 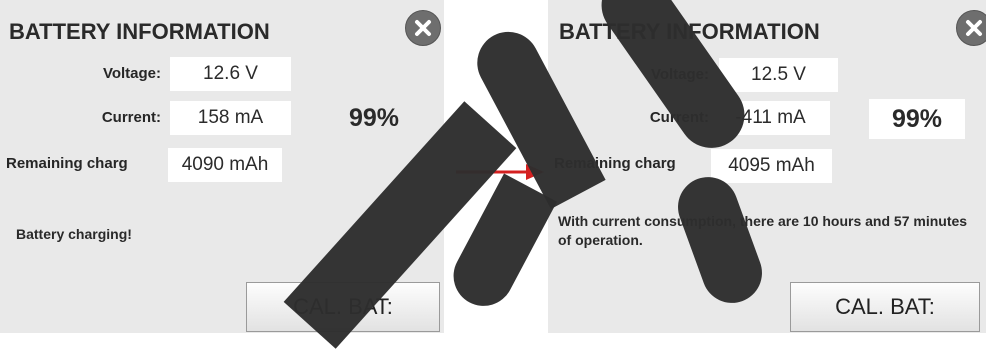 What do you see at coordinates (74, 234) in the screenshot?
I see `status-message: Battery charging!` at bounding box center [74, 234].